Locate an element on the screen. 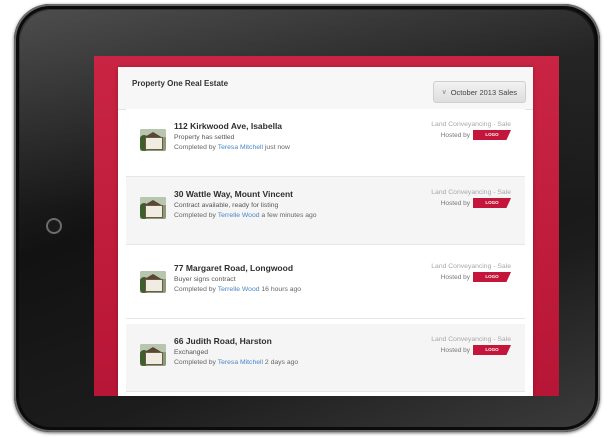 The height and width of the screenshot is (438, 608). listing-completed: Completed by Teresa Mitchell just now is located at coordinates (232, 147).